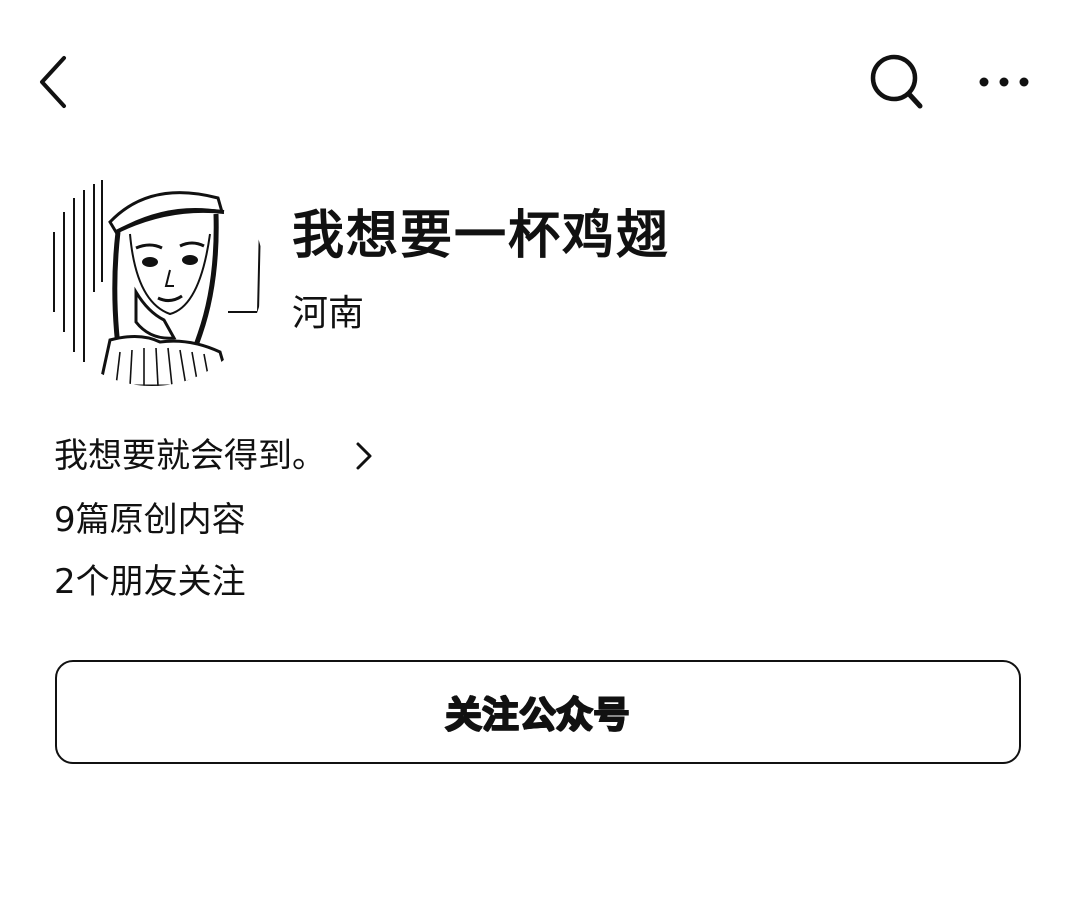 This screenshot has height=908, width=1080. What do you see at coordinates (53, 82) in the screenshot?
I see `chevron-left-icon` at bounding box center [53, 82].